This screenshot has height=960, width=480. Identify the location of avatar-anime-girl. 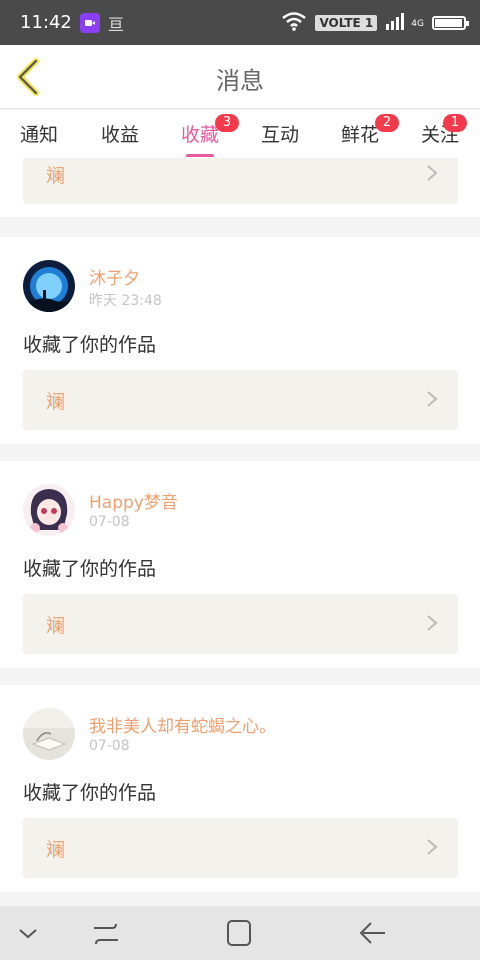
(49, 510).